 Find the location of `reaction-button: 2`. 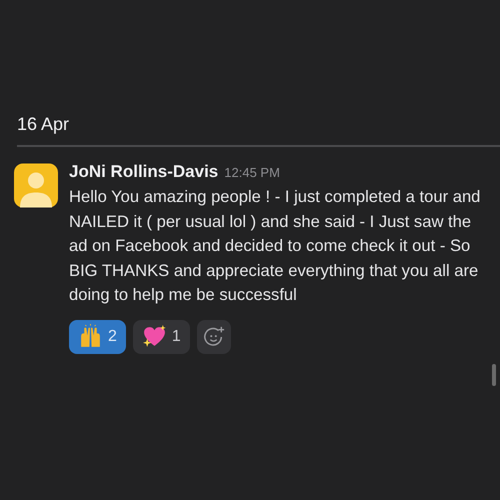

reaction-button: 2 is located at coordinates (97, 337).